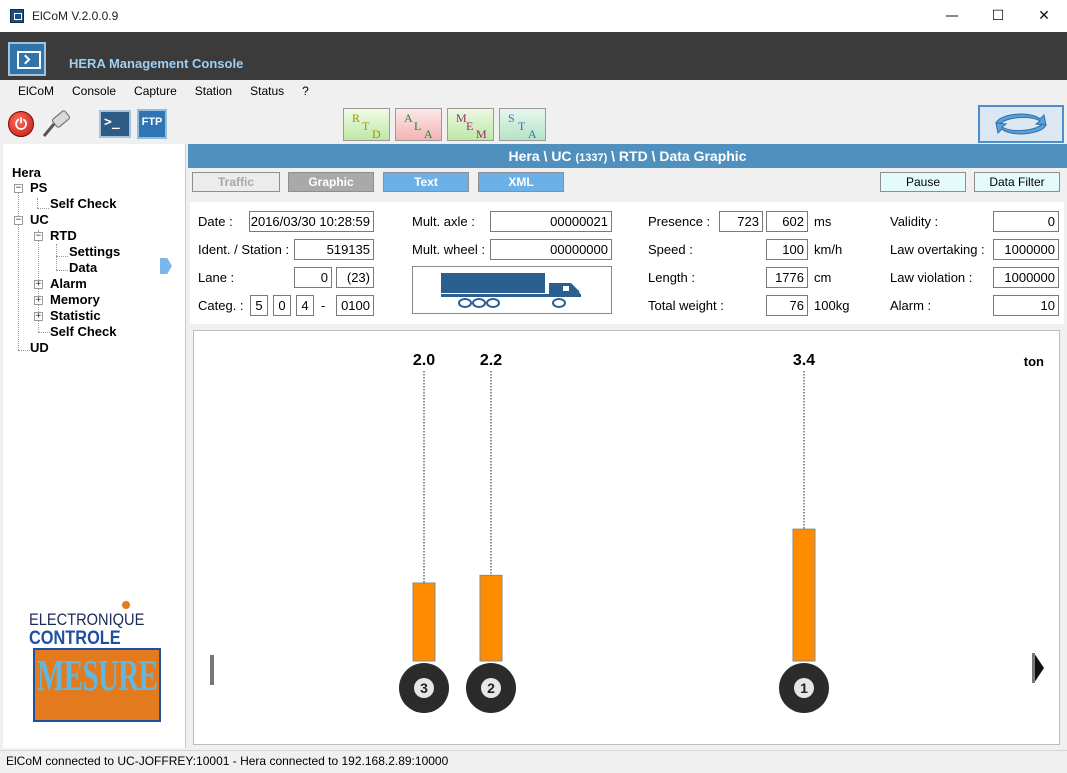 The width and height of the screenshot is (1067, 773). I want to click on mult-axle-field: 00000021, so click(551, 221).